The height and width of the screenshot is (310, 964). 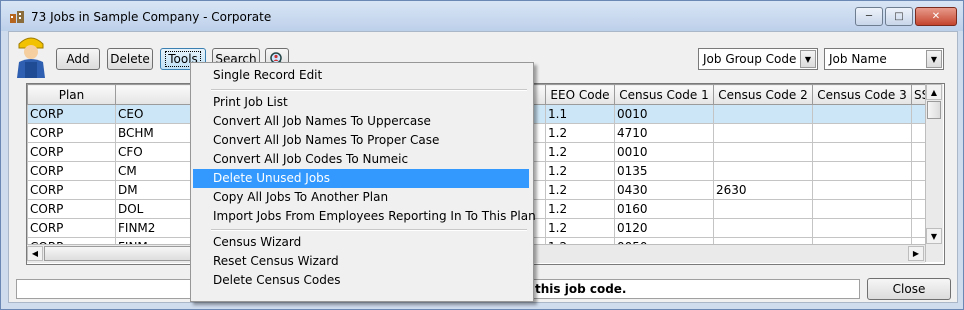 I want to click on menu-item-delete-census-codes: Delete Census Codes, so click(x=361, y=280).